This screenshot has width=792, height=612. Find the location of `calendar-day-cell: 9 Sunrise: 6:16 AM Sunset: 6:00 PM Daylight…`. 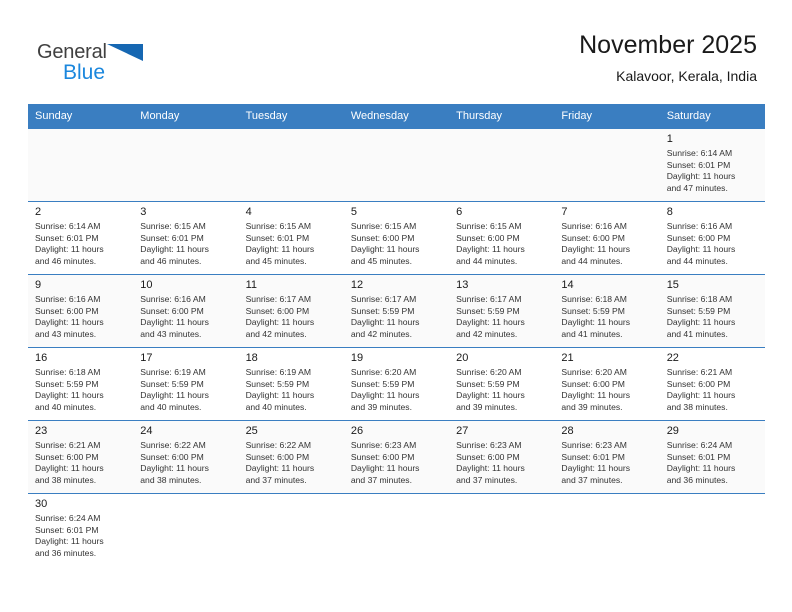

calendar-day-cell: 9 Sunrise: 6:16 AM Sunset: 6:00 PM Daylight… is located at coordinates (81, 311).